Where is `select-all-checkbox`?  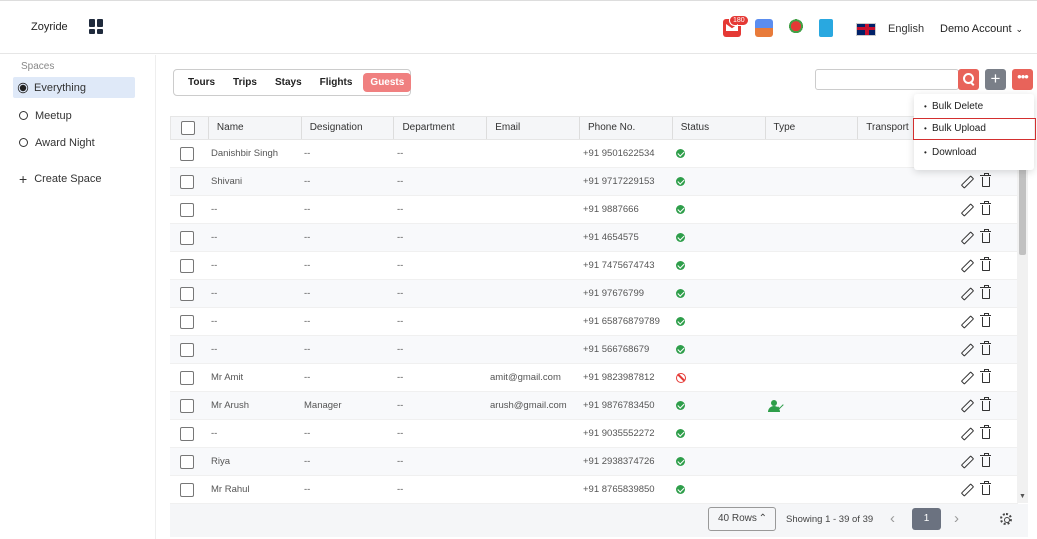
select-all-checkbox is located at coordinates (188, 128).